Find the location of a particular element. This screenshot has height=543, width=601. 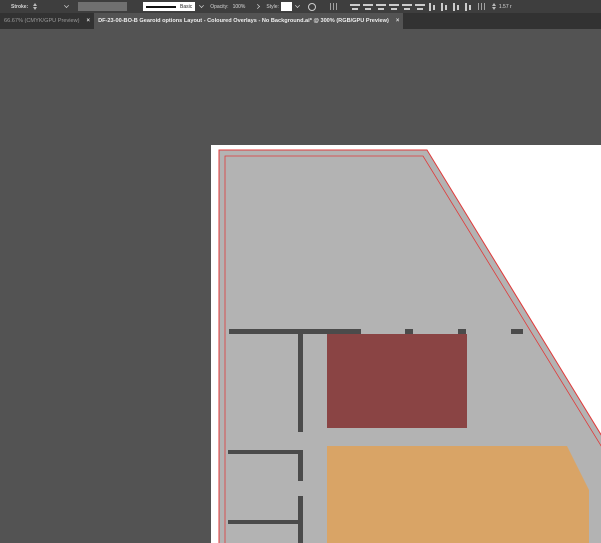

stroke-profile-label: Basic is located at coordinates (186, 6).